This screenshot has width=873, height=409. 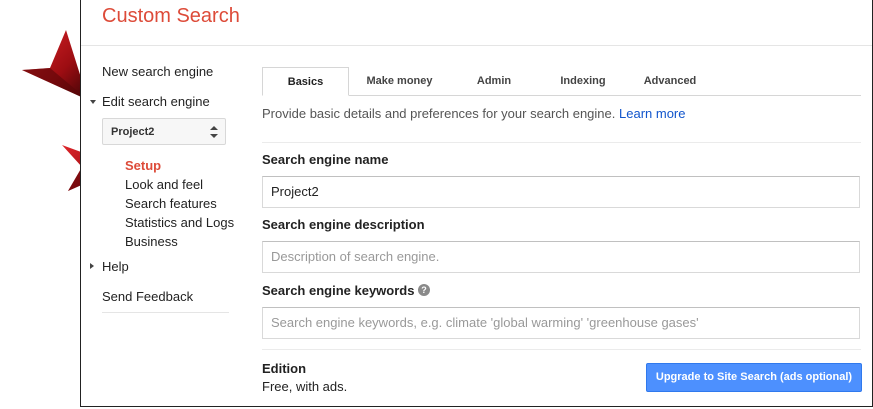 I want to click on description-label: Search engine description, so click(x=343, y=224).